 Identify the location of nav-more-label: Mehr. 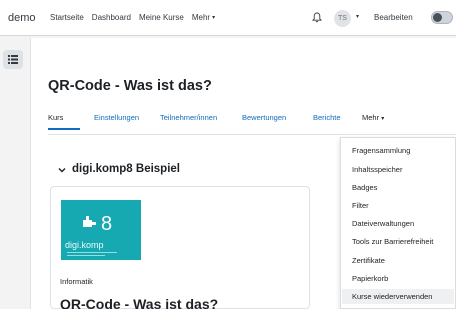
(201, 17).